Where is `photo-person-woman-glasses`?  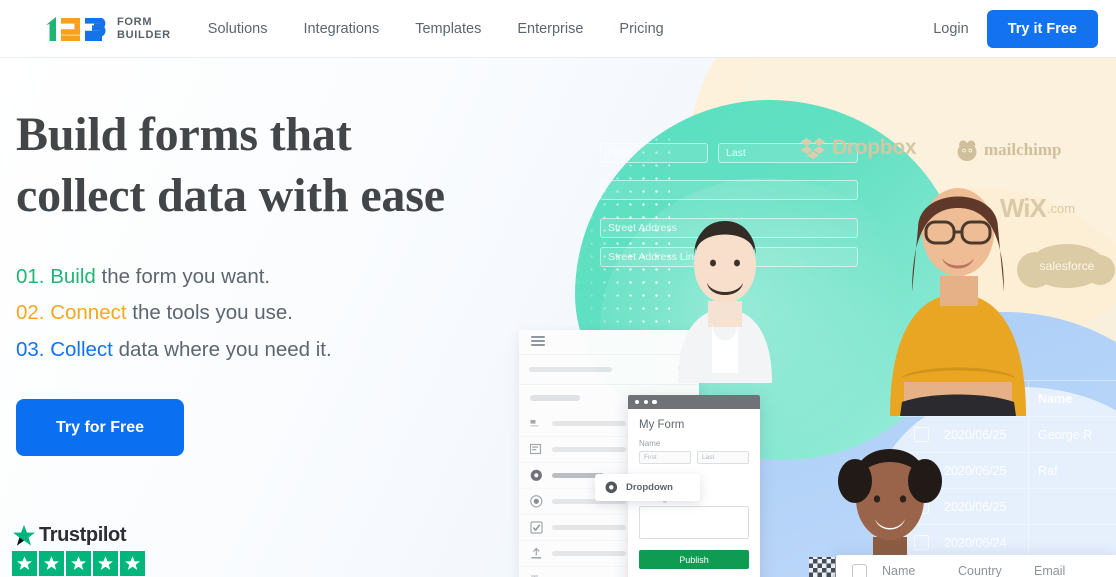
photo-person-woman-glasses is located at coordinates (957, 268).